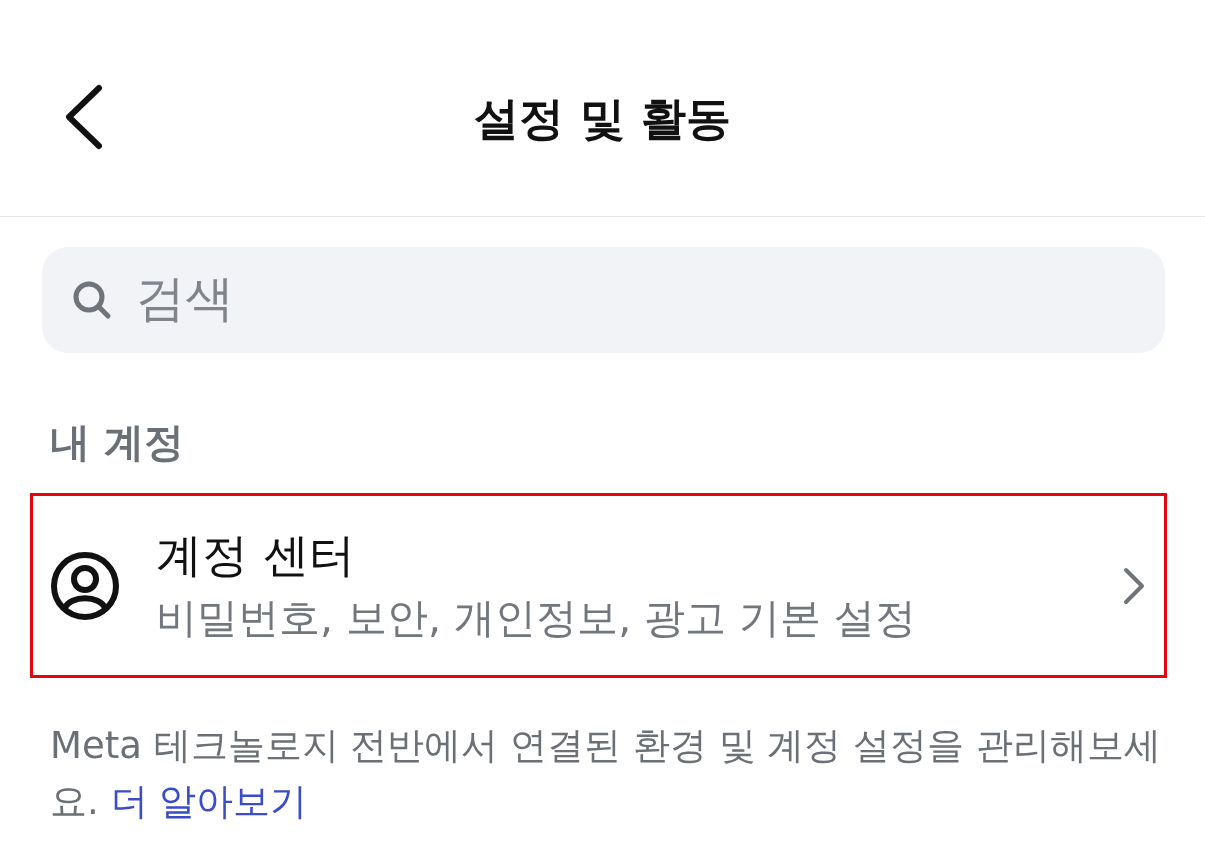 Image resolution: width=1205 pixels, height=866 pixels. Describe the element at coordinates (606, 774) in the screenshot. I see `description-text: Meta 테크놀로지 전반에서 연결된 환경 및 계정 설정을 관리해보세요. 더 알아보기` at that location.